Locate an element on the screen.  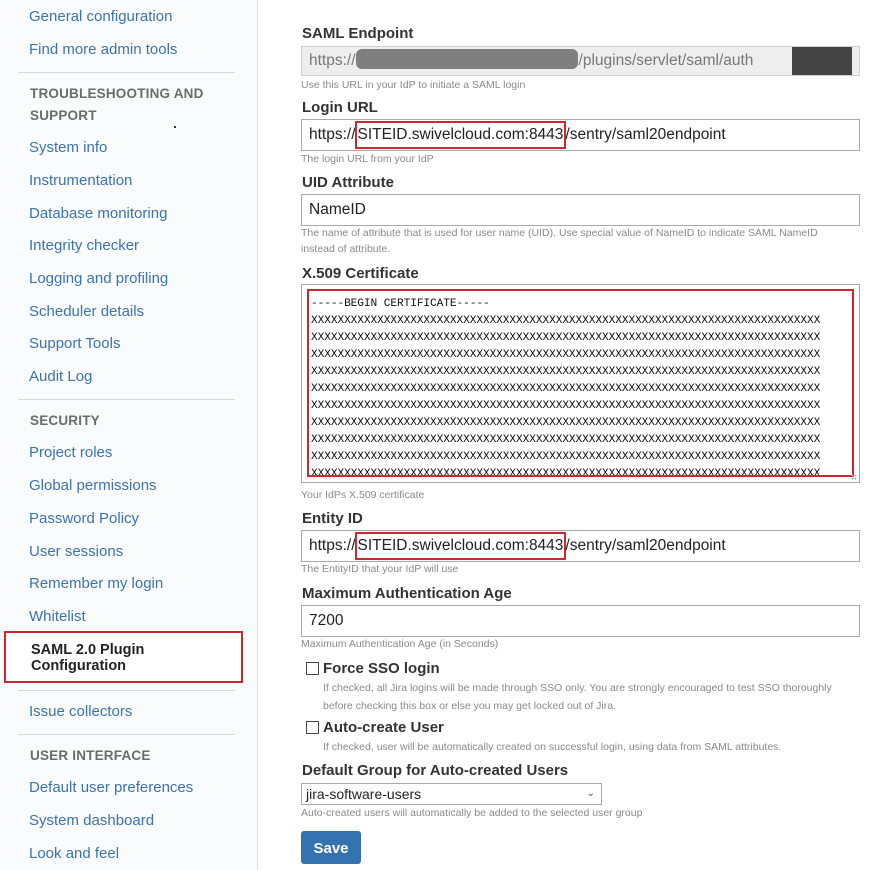
resize-grip-icon is located at coordinates (854, 477).